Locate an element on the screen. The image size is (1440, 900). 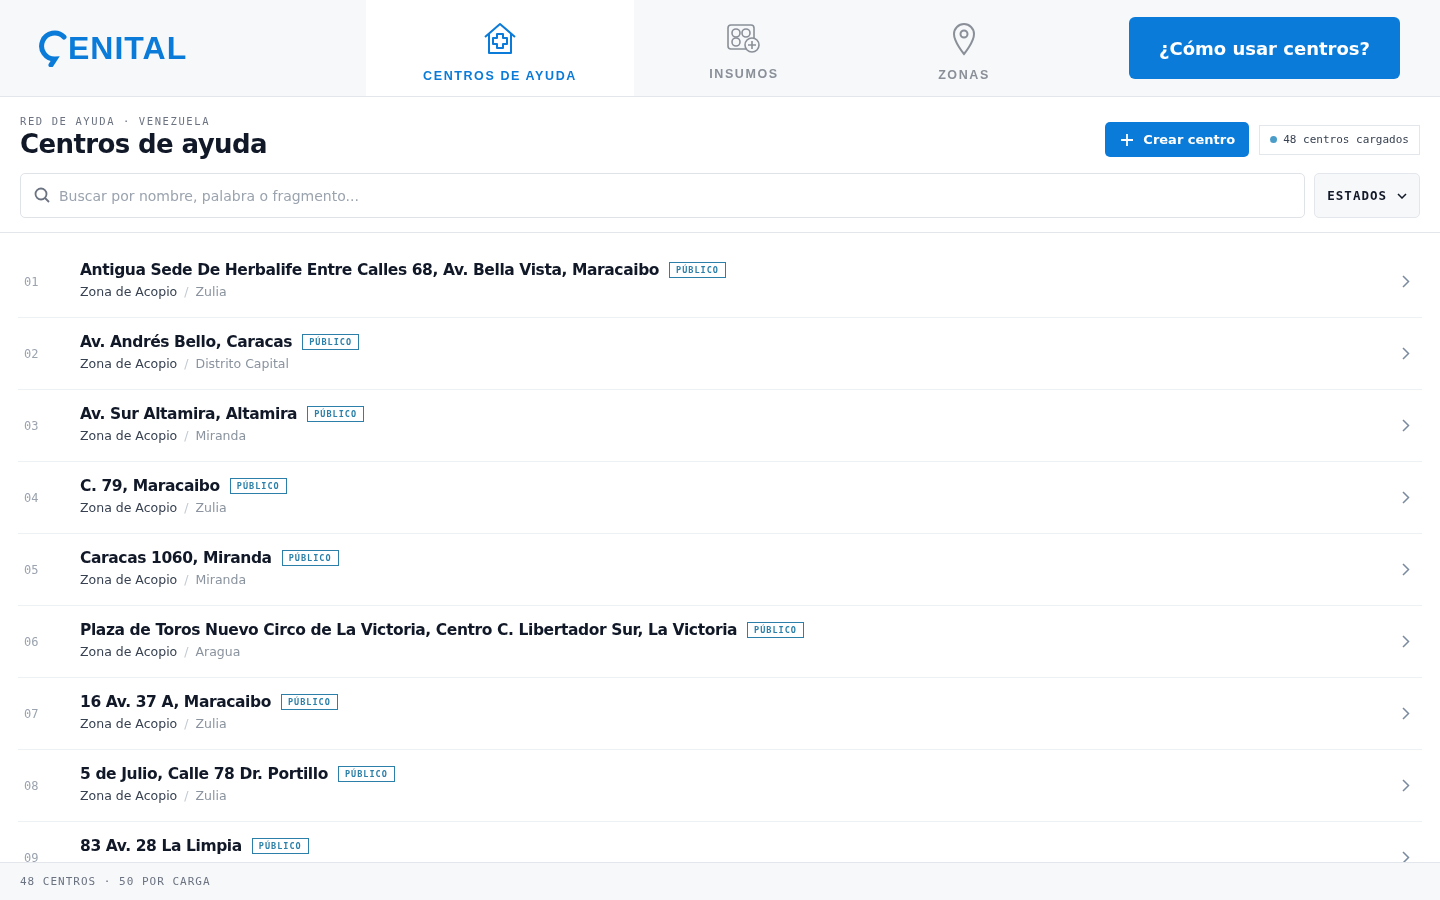
create-button: Crear centro is located at coordinates (1177, 139).